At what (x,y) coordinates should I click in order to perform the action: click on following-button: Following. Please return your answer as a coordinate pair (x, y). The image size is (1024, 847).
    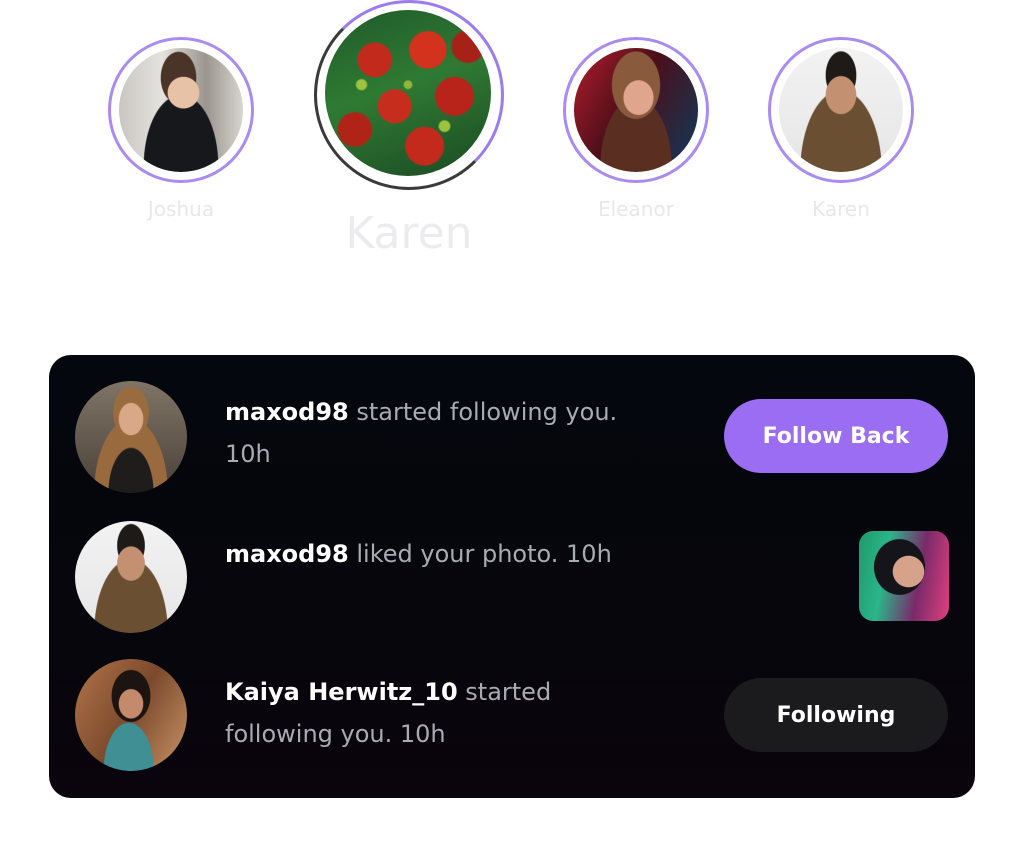
    Looking at the image, I should click on (836, 715).